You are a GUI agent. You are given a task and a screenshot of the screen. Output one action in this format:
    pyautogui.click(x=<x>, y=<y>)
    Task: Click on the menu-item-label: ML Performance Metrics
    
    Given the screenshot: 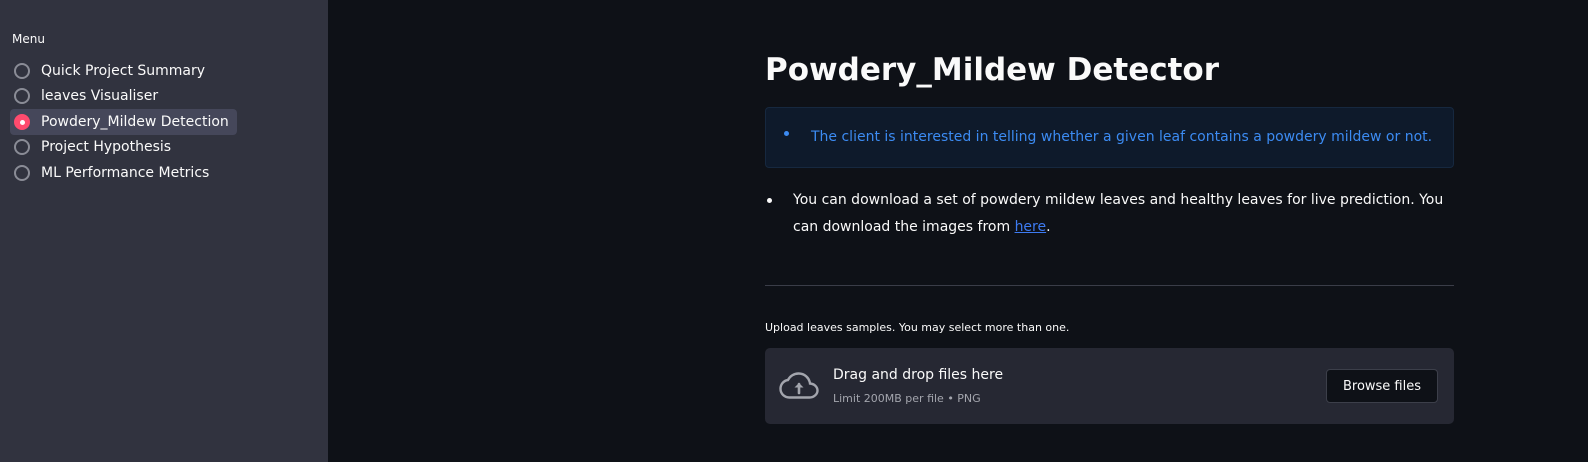 What is the action you would take?
    pyautogui.click(x=125, y=172)
    